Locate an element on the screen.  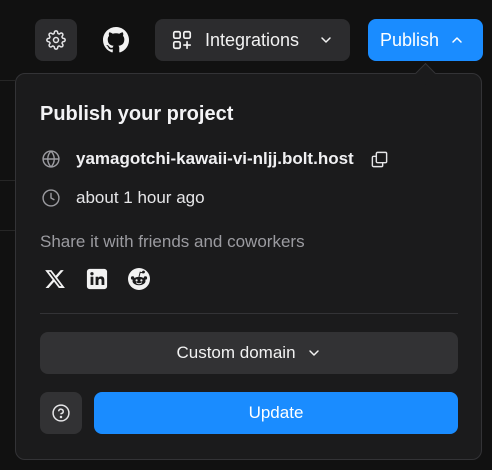
publish-button: Publish is located at coordinates (425, 40).